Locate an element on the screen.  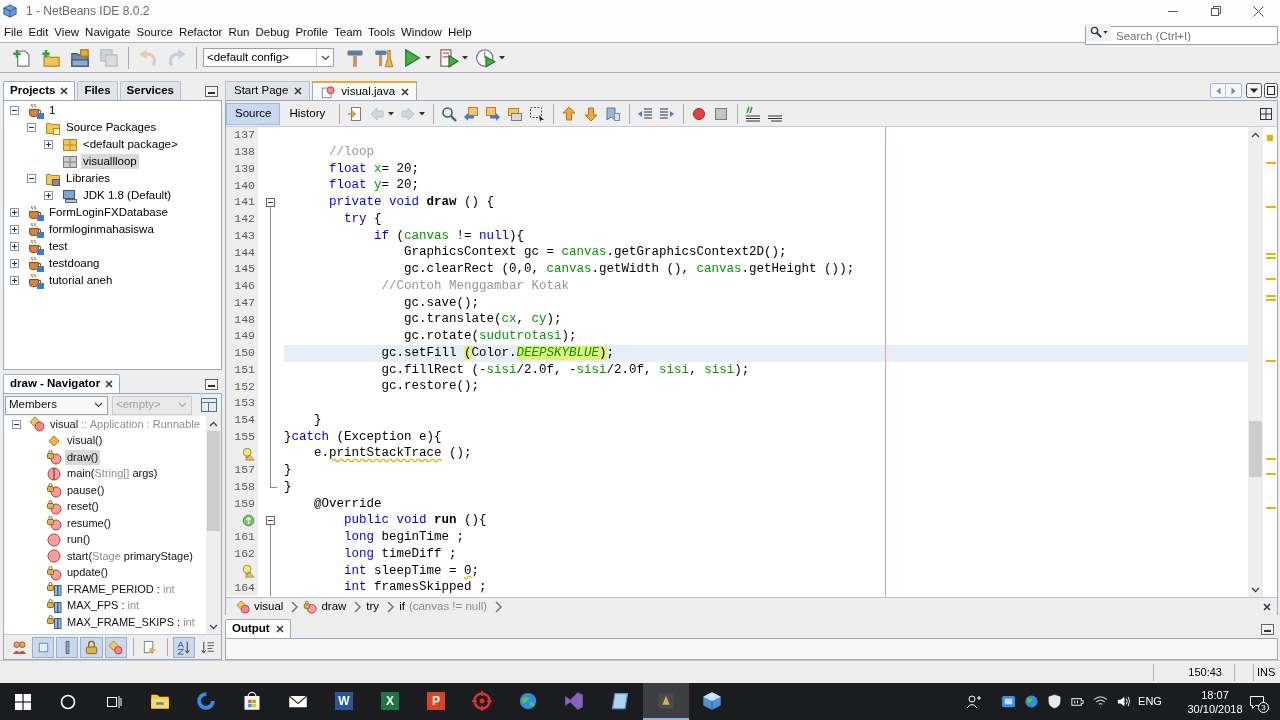
member-item: visual :: Application : Runnable is located at coordinates (125, 424).